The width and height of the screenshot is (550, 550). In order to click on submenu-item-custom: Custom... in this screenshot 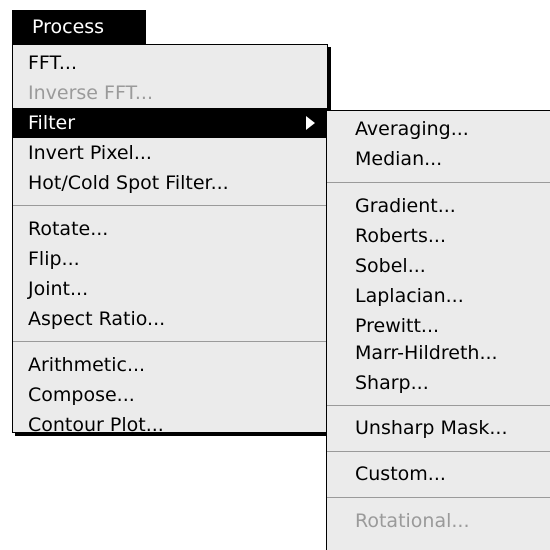, I will do `click(438, 474)`.